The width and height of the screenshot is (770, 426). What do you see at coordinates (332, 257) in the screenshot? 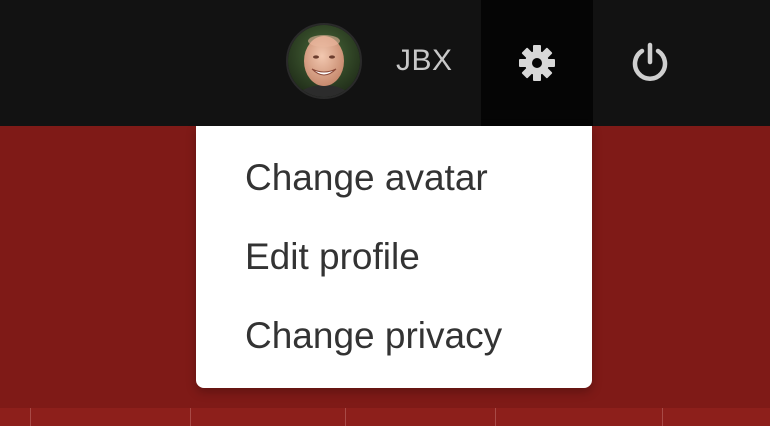
I see `menu-item-edit-profile: Edit profile` at bounding box center [332, 257].